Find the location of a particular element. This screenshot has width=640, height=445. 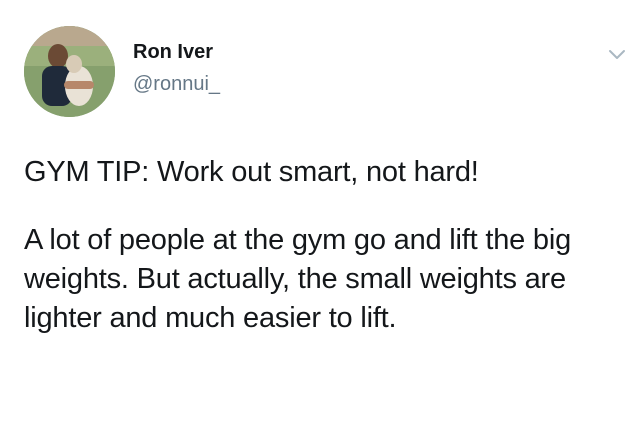

avatar-image is located at coordinates (69, 71).